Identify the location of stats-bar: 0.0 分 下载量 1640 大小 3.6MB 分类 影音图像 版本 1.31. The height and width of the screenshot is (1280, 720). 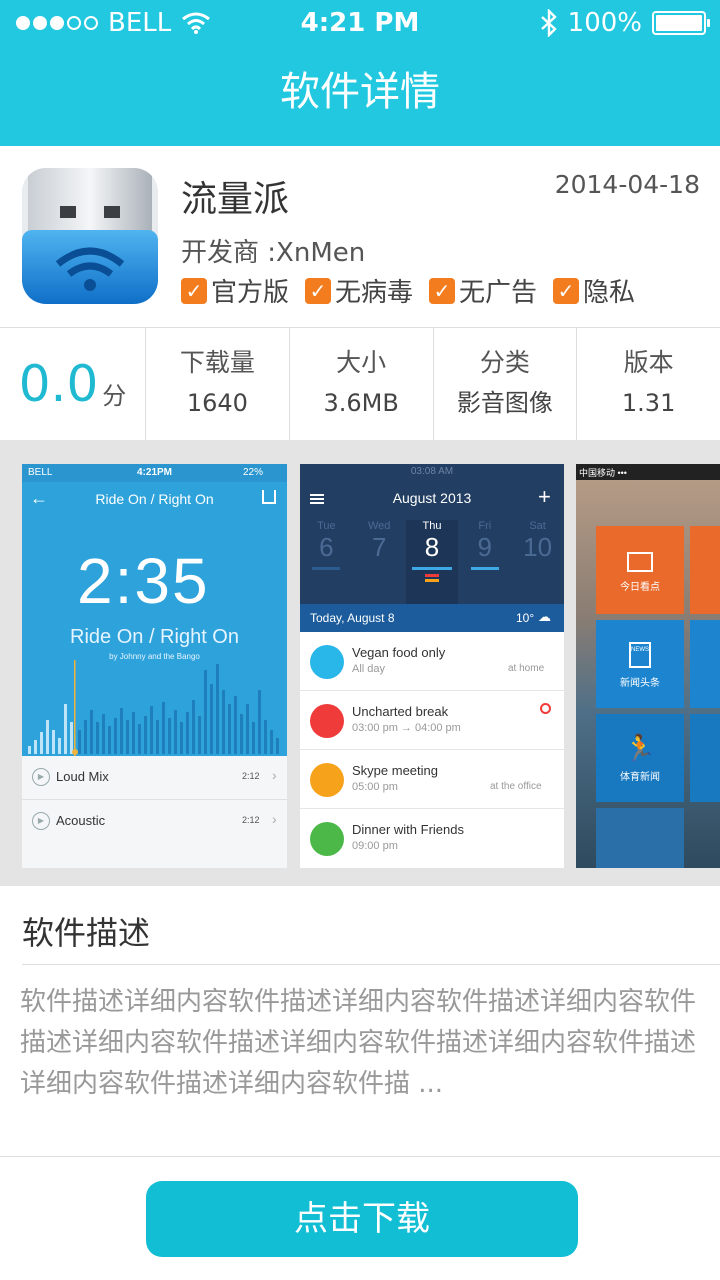
(360, 384).